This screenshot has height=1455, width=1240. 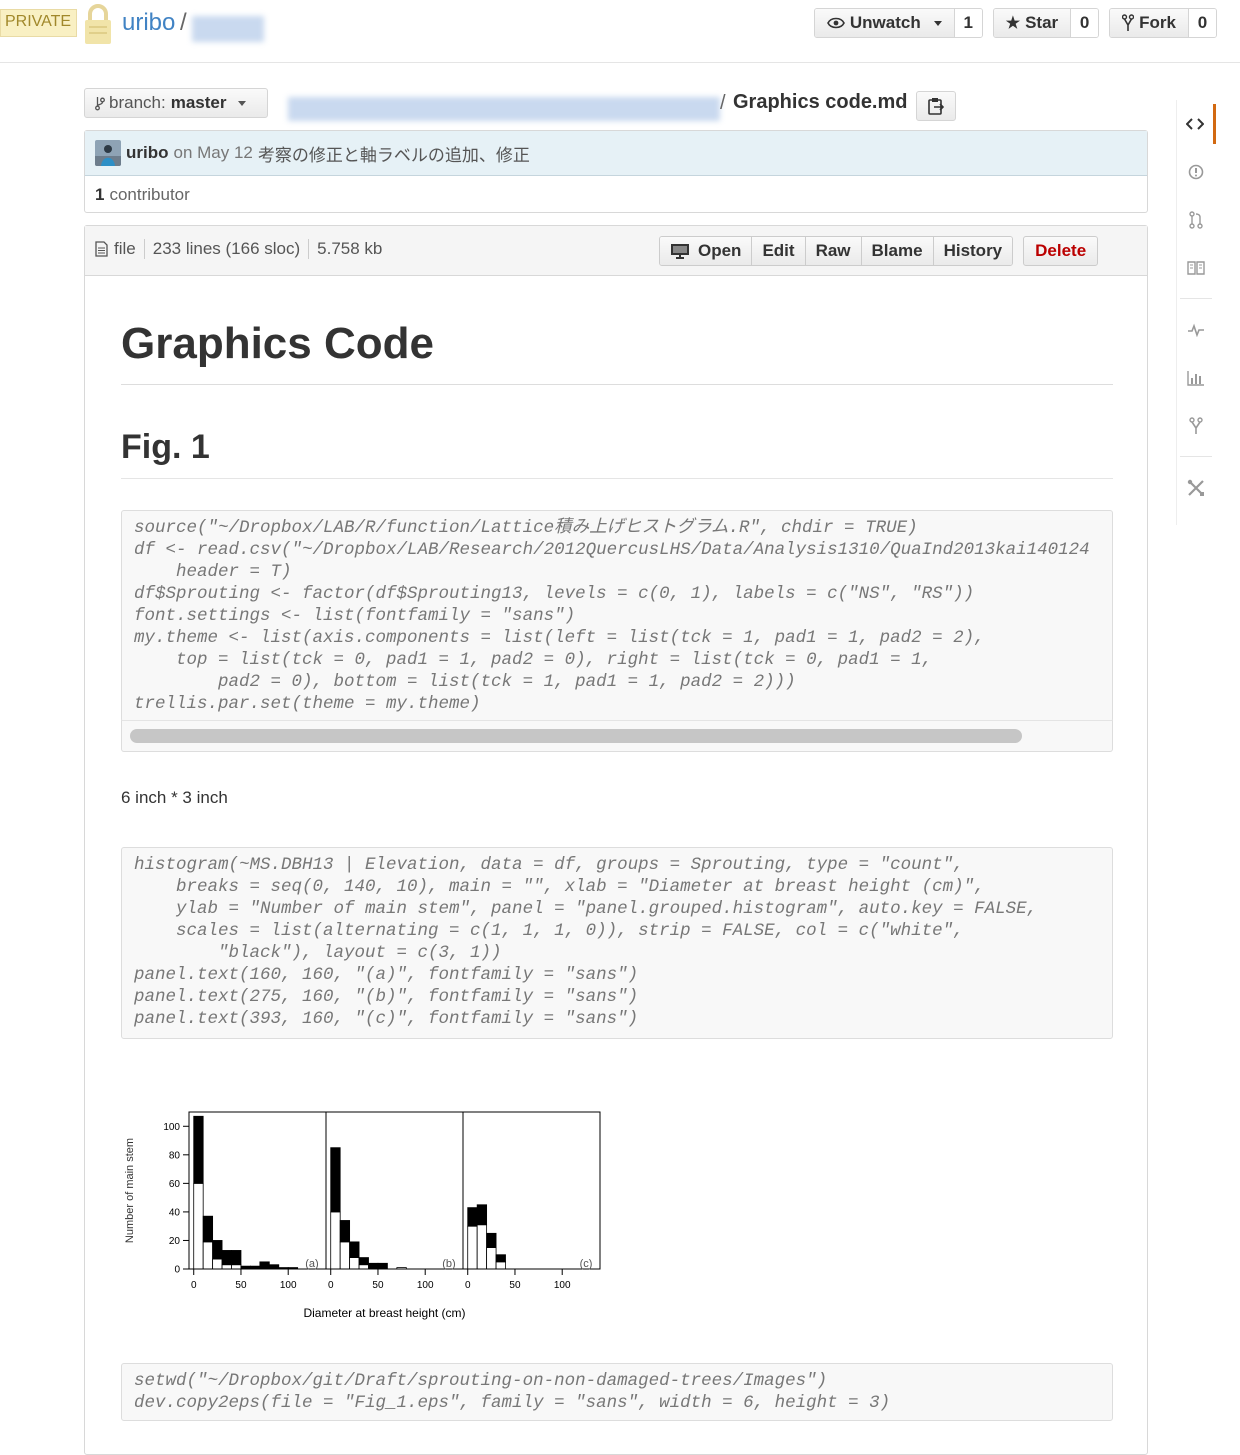 I want to click on file-type: file, so click(x=125, y=248).